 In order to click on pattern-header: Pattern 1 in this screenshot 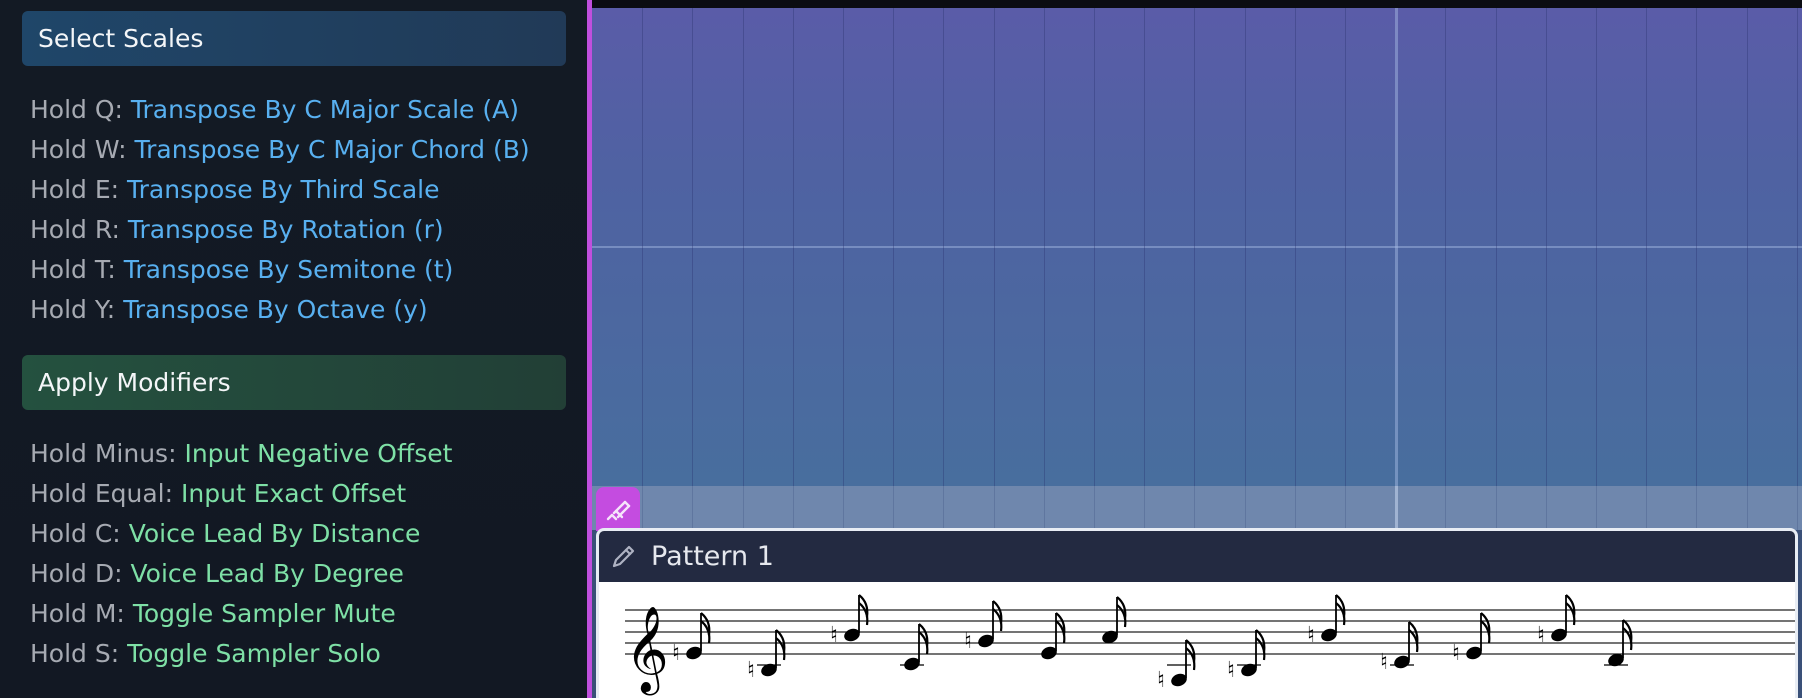, I will do `click(1197, 556)`.